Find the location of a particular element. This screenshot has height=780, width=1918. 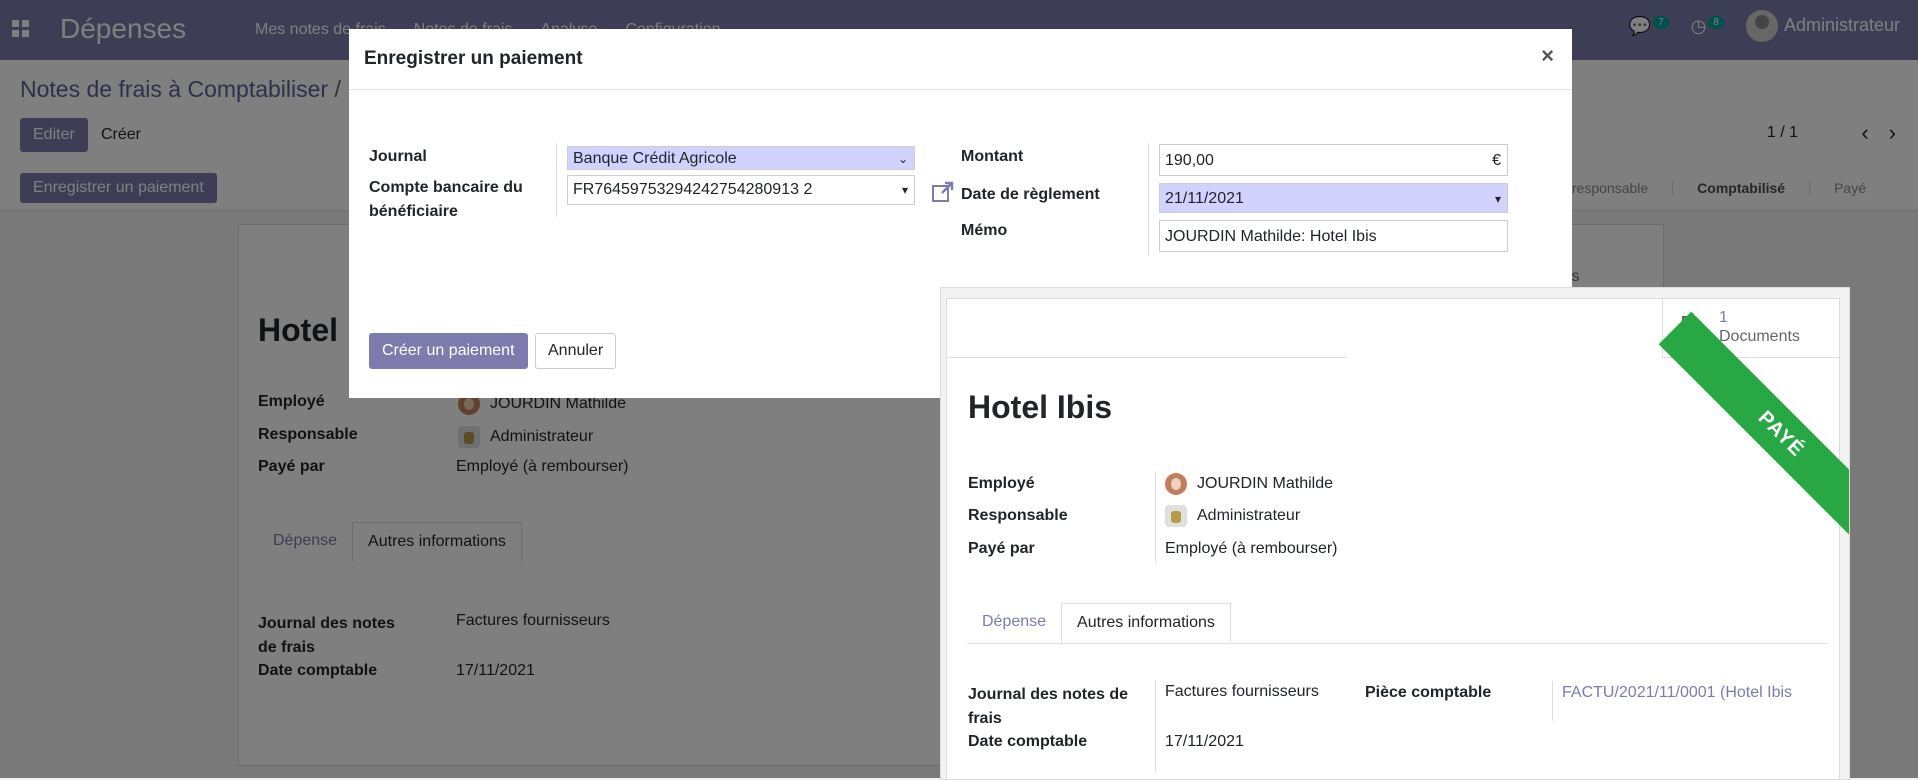

memo-value: JOURDIN Mathilde: Hotel Ibis is located at coordinates (1271, 236).